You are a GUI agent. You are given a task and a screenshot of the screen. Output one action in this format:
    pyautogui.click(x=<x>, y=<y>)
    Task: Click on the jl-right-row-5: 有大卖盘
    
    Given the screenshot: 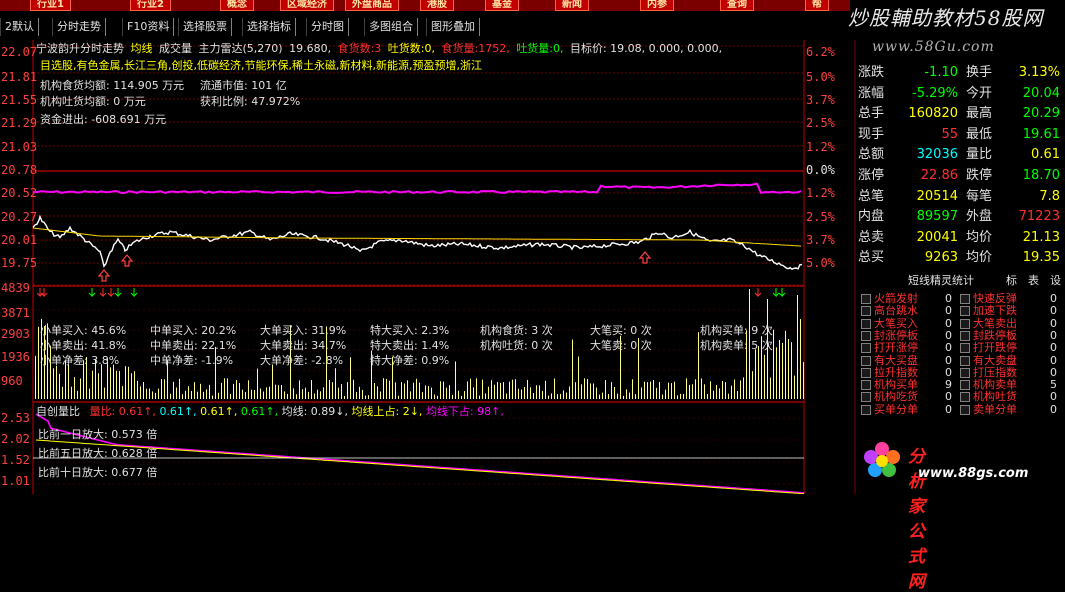 What is the action you would take?
    pyautogui.click(x=1007, y=360)
    